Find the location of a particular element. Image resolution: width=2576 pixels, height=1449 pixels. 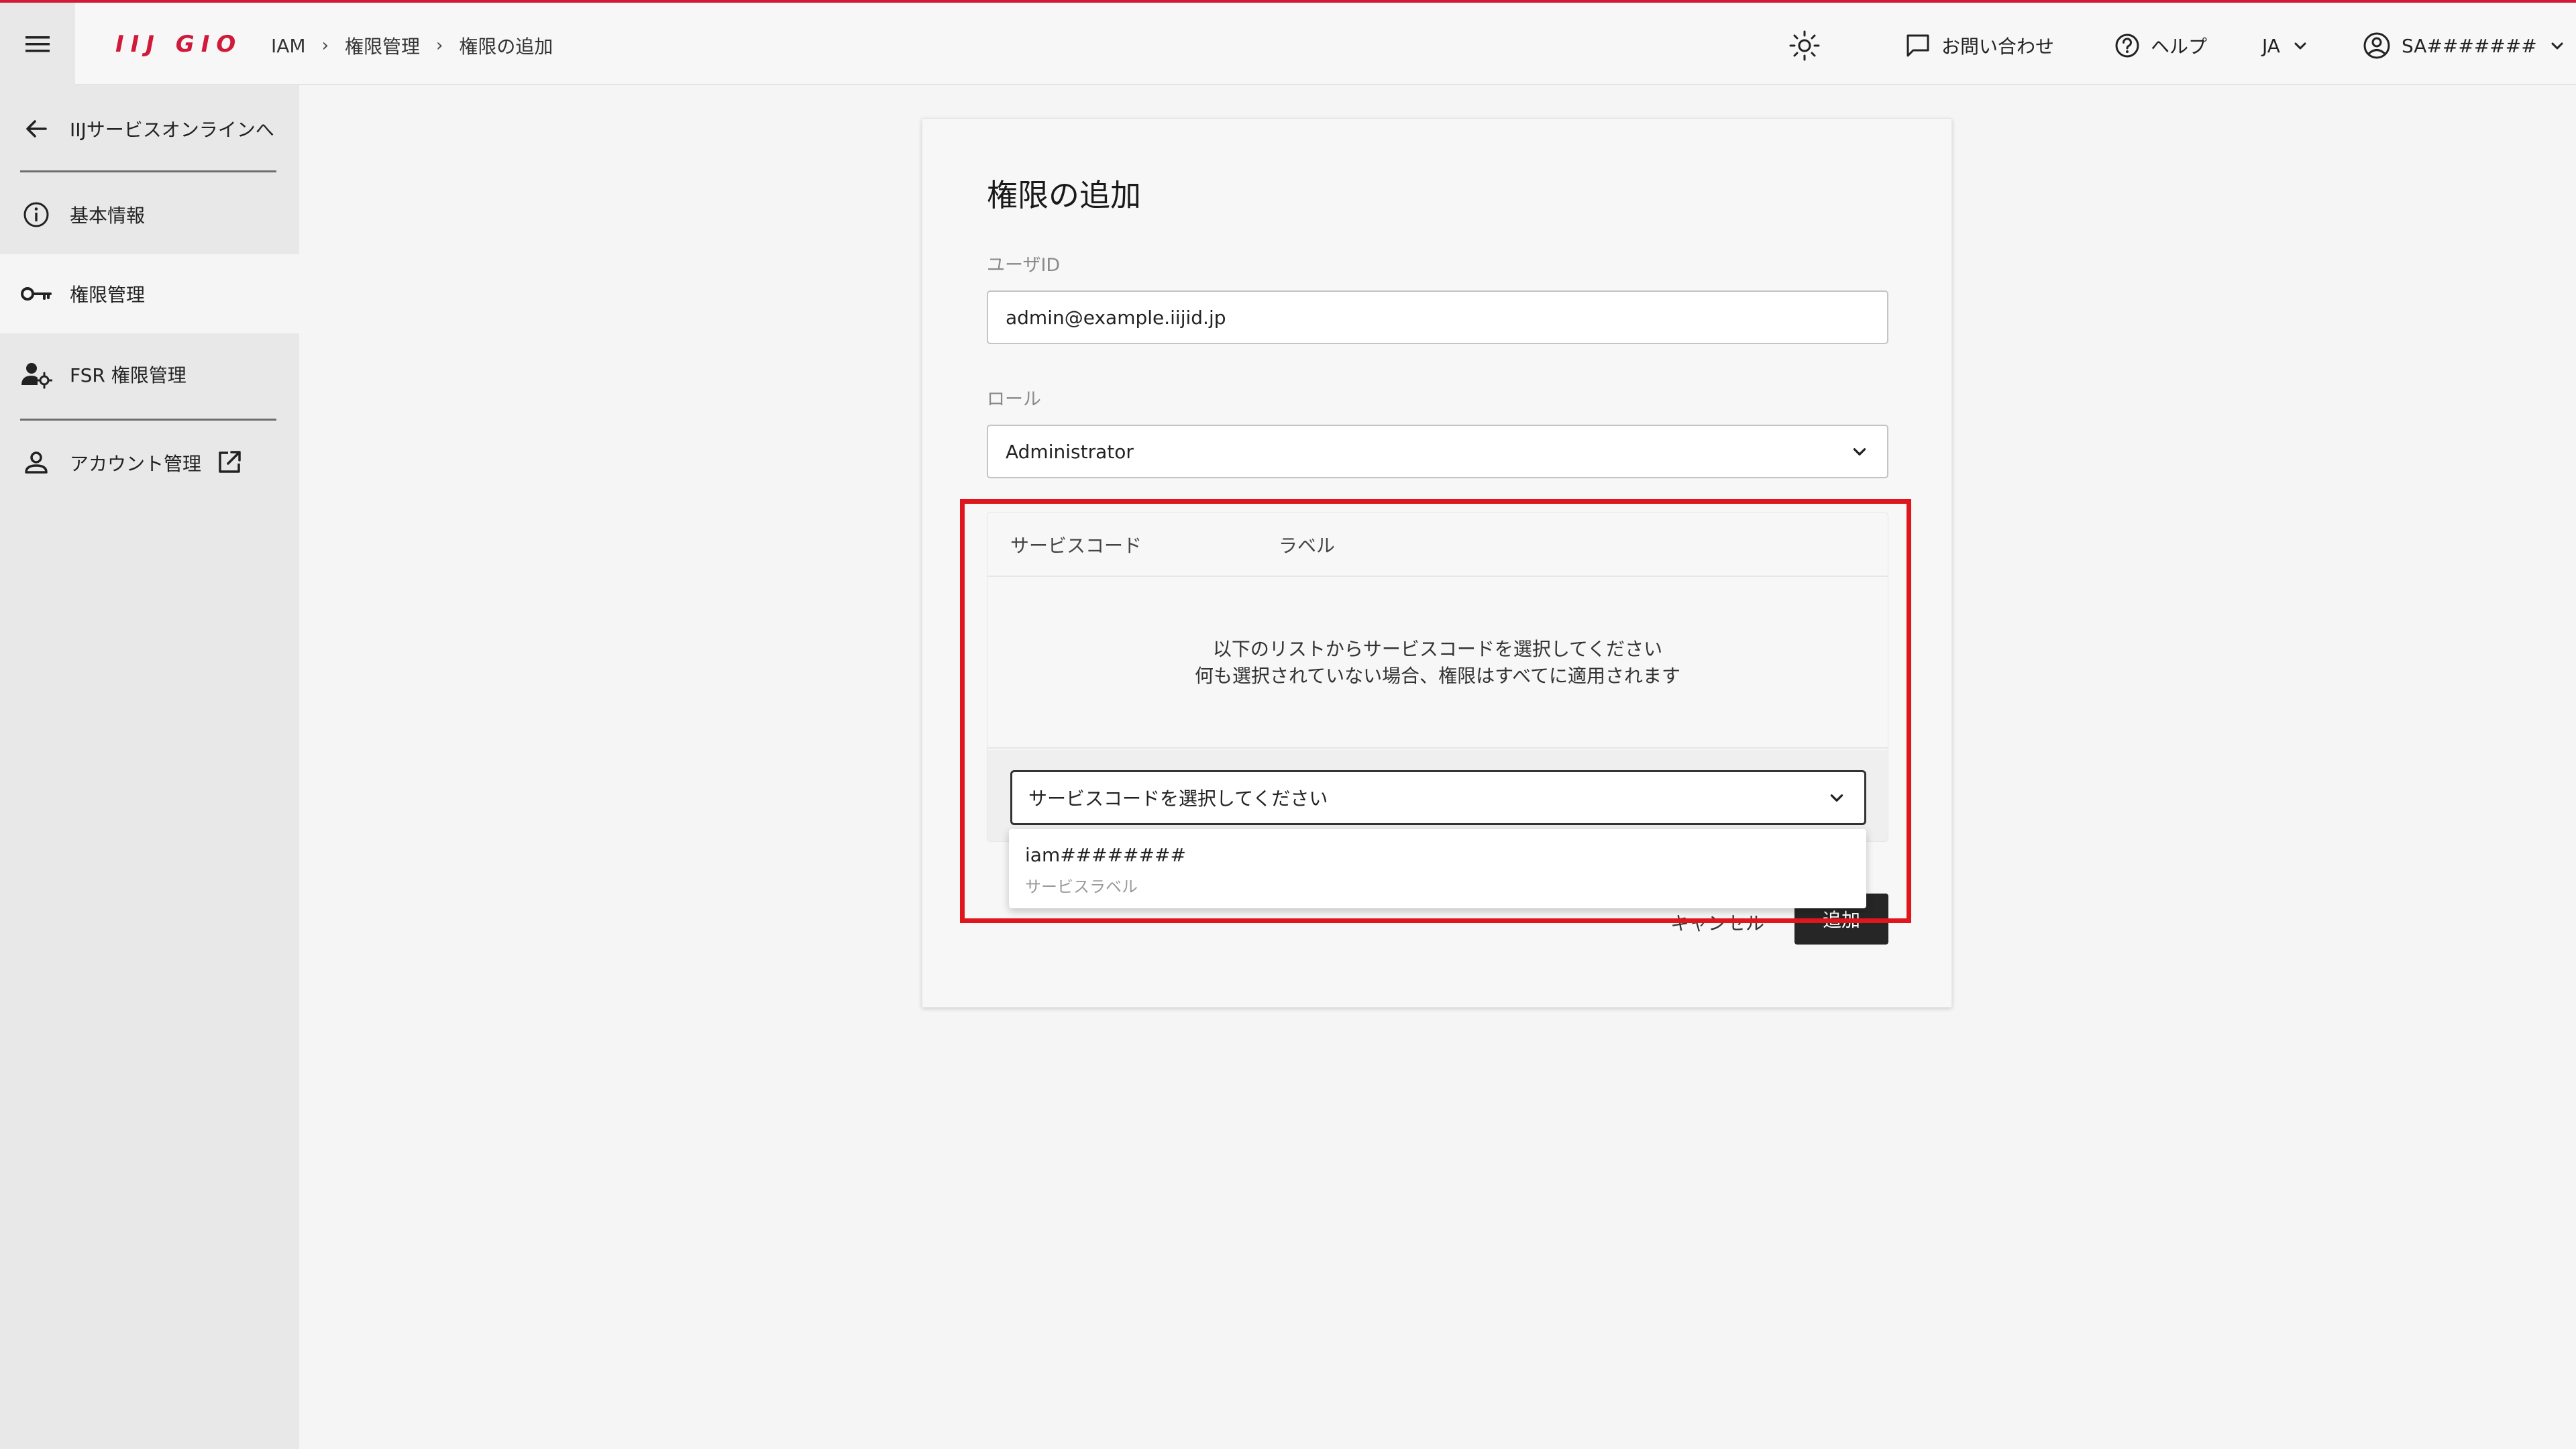

dropdown-option: iam######## サービスラベル is located at coordinates (1437, 868).